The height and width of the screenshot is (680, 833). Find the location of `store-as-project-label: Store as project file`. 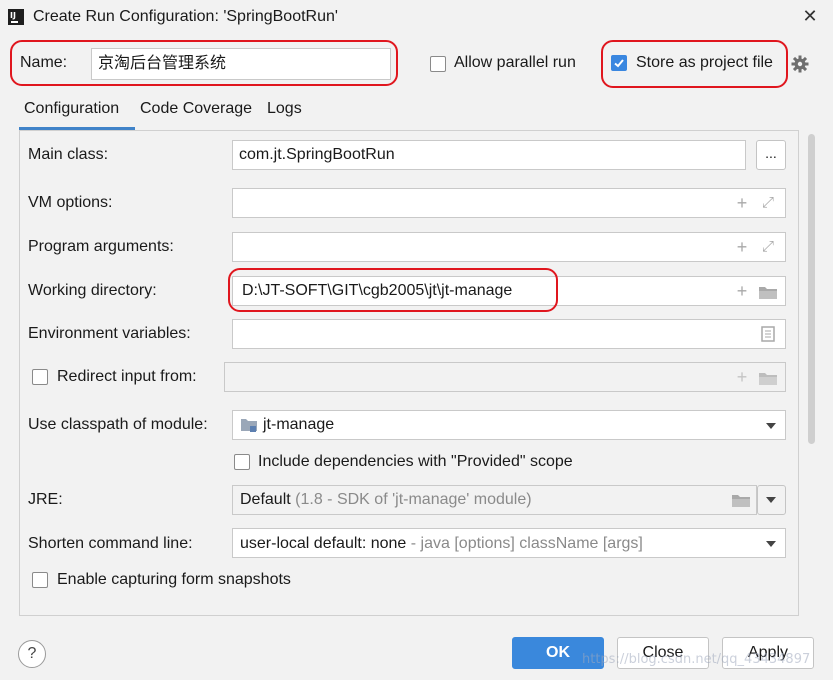

store-as-project-label: Store as project file is located at coordinates (704, 62).